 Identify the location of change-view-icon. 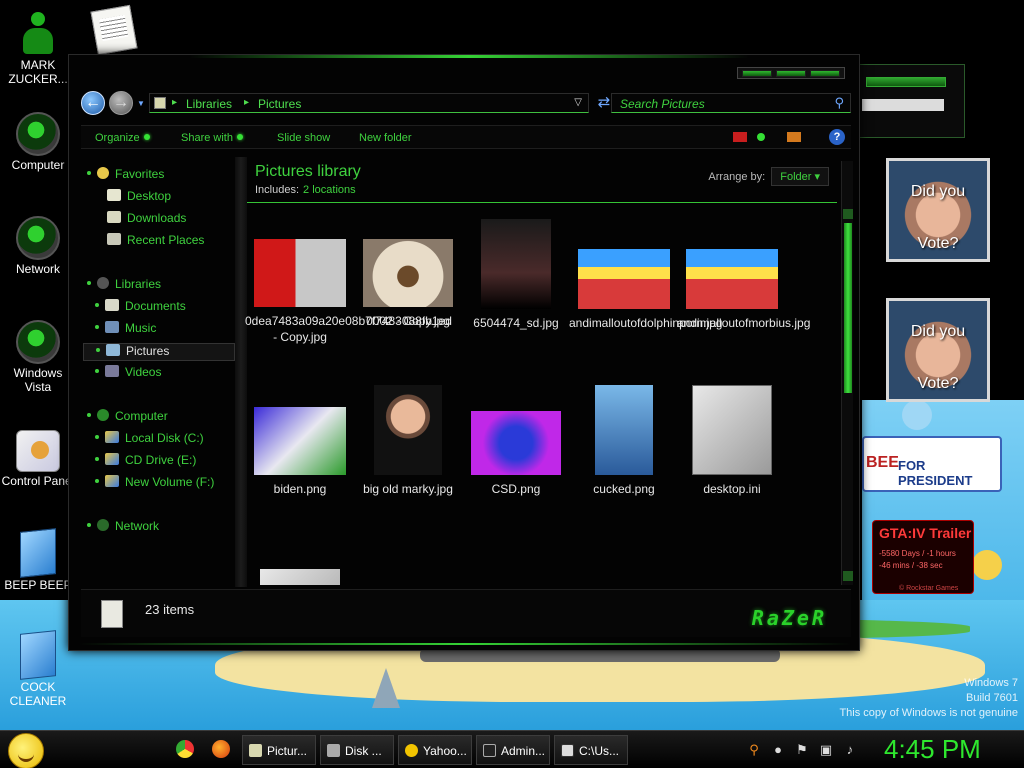
(740, 137).